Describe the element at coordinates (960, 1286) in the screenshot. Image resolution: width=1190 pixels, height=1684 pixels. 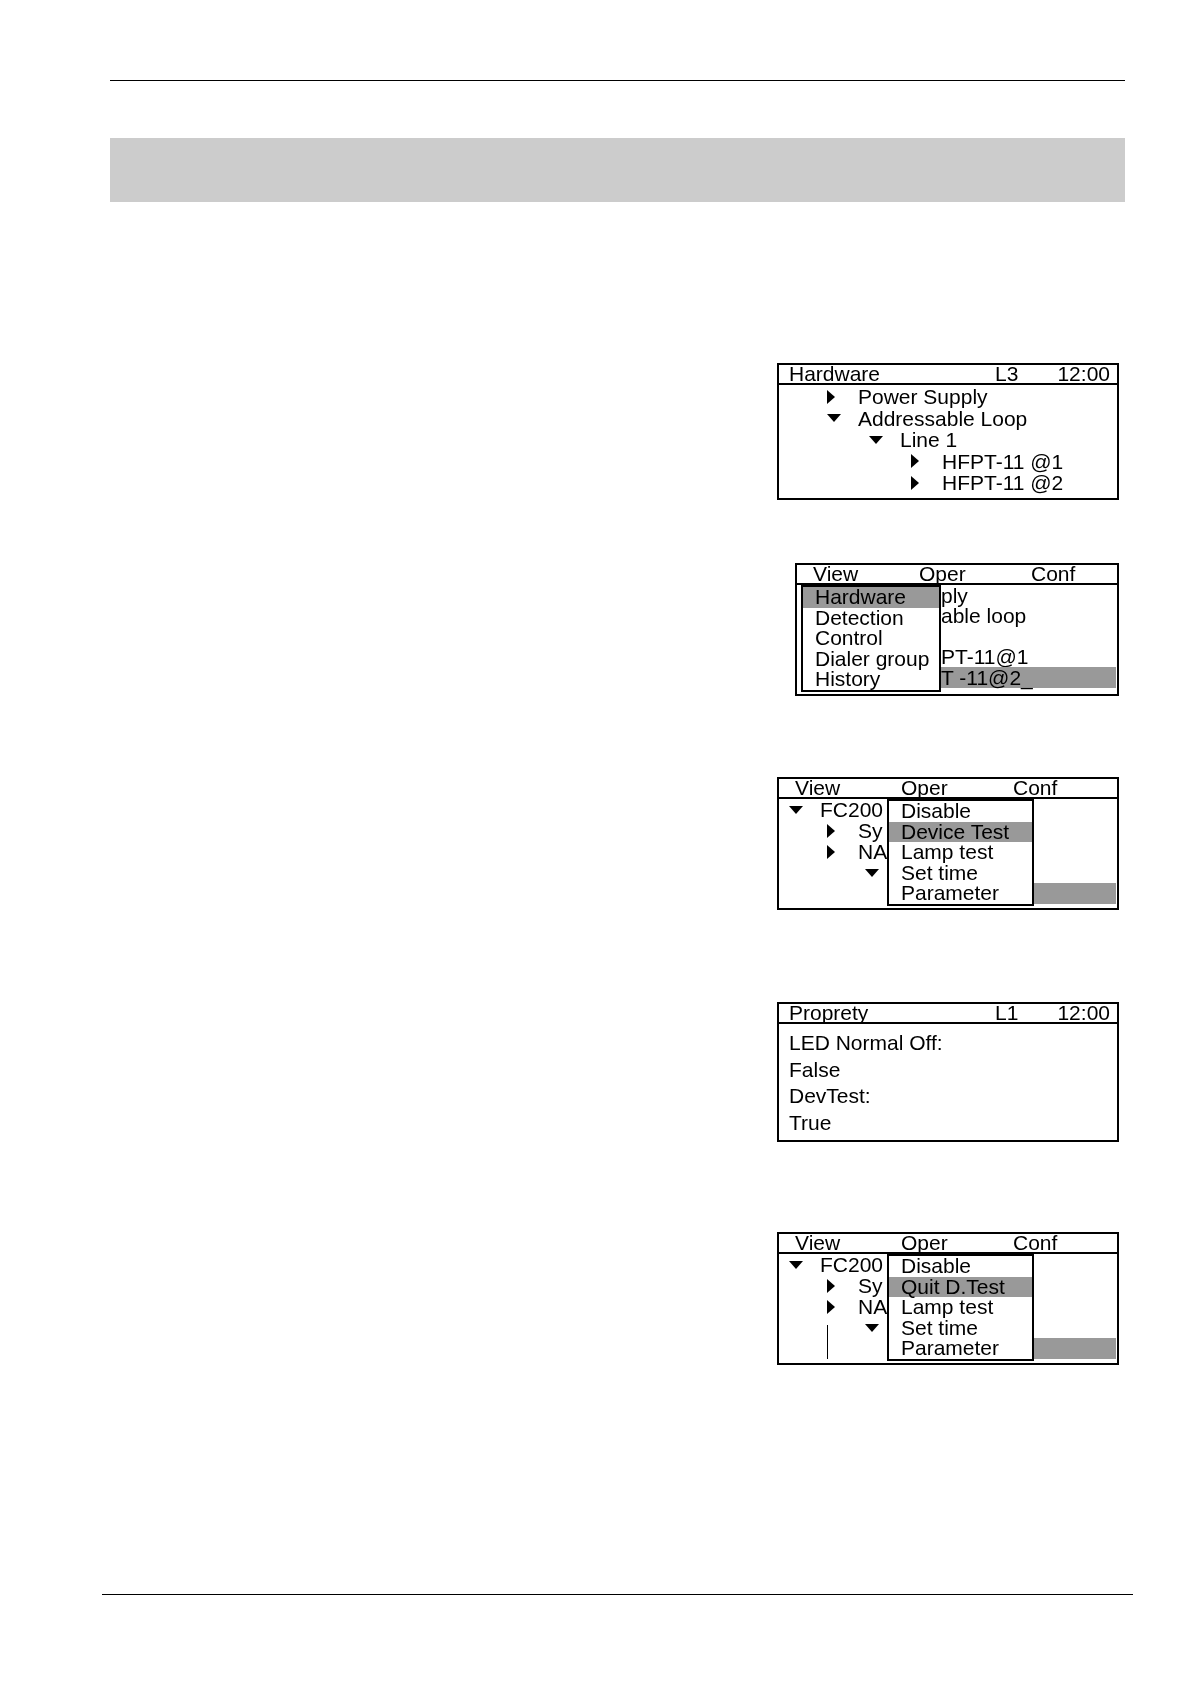
I see `menu-item: Quit D.Test` at that location.